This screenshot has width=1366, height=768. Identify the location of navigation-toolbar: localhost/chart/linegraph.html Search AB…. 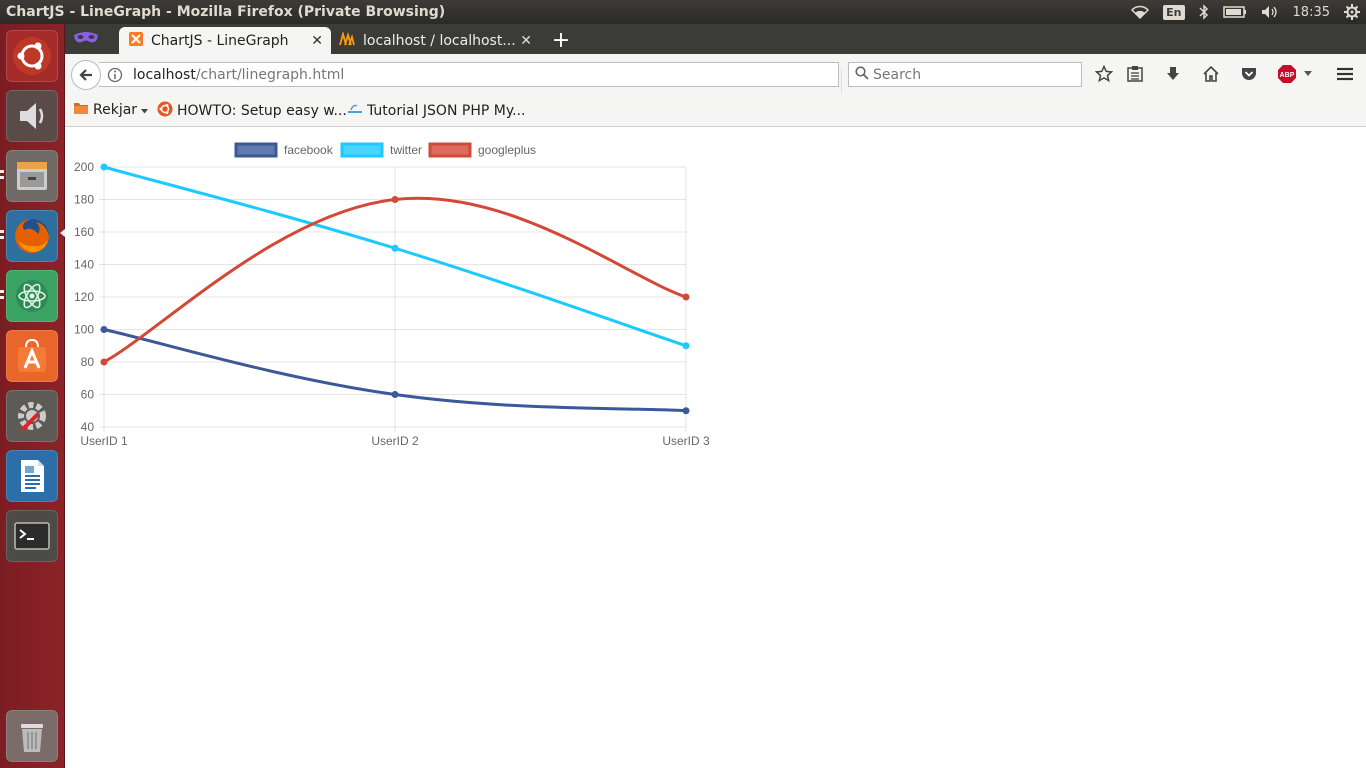
(715, 74).